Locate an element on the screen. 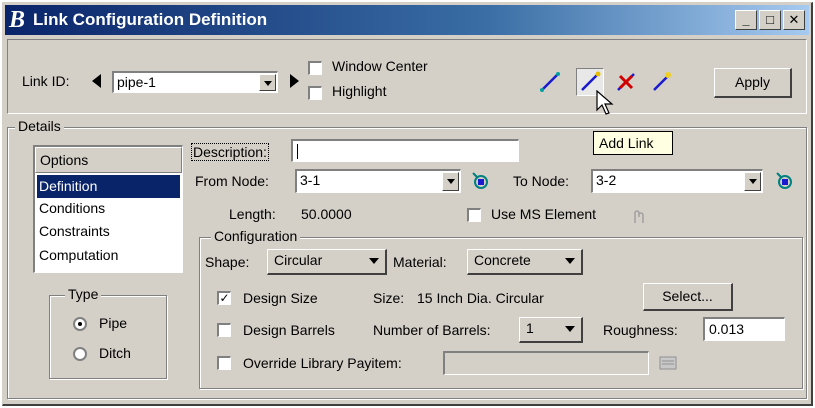  ms-element-pick-icon is located at coordinates (639, 216).